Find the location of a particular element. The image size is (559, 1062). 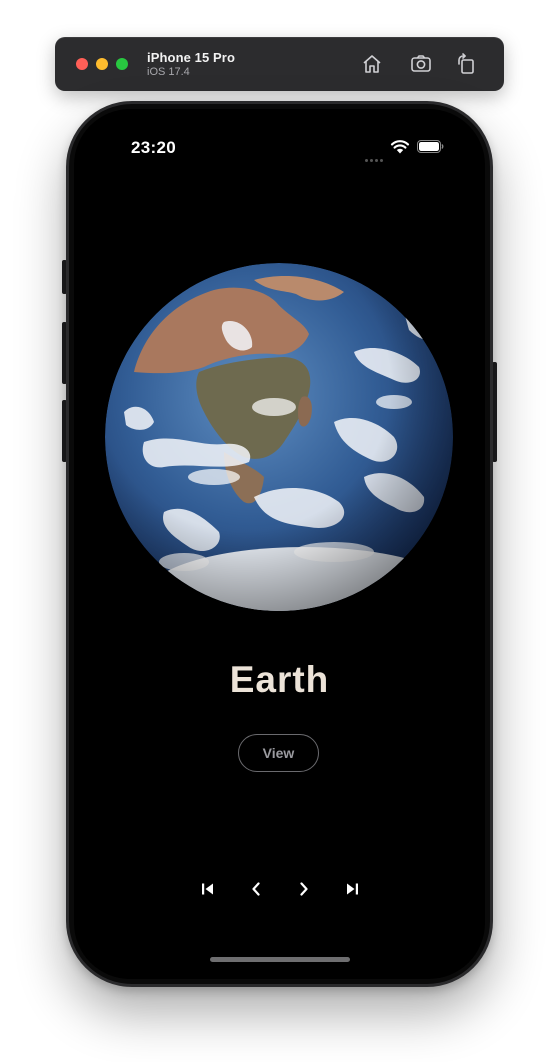

last-button is located at coordinates (352, 889).